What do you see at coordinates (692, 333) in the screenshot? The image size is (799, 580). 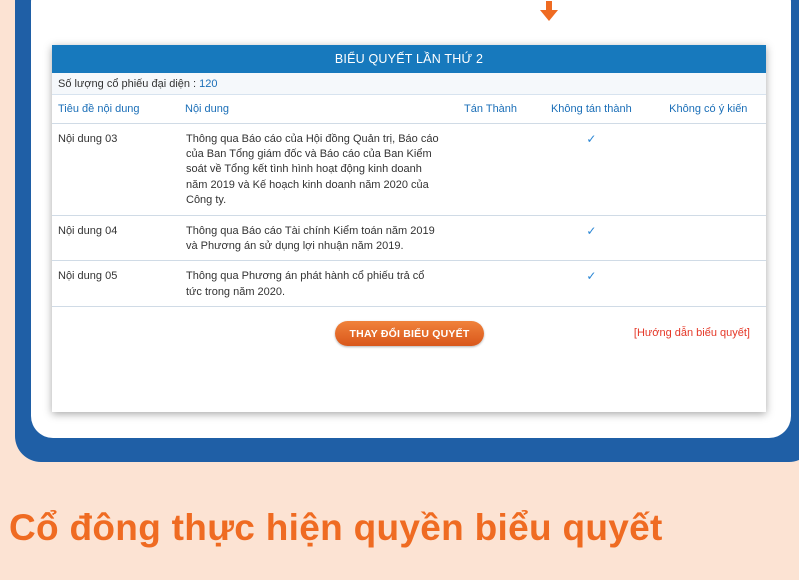 I see `voting-guide-link: [Hướng dẫn biểu quyết]` at bounding box center [692, 333].